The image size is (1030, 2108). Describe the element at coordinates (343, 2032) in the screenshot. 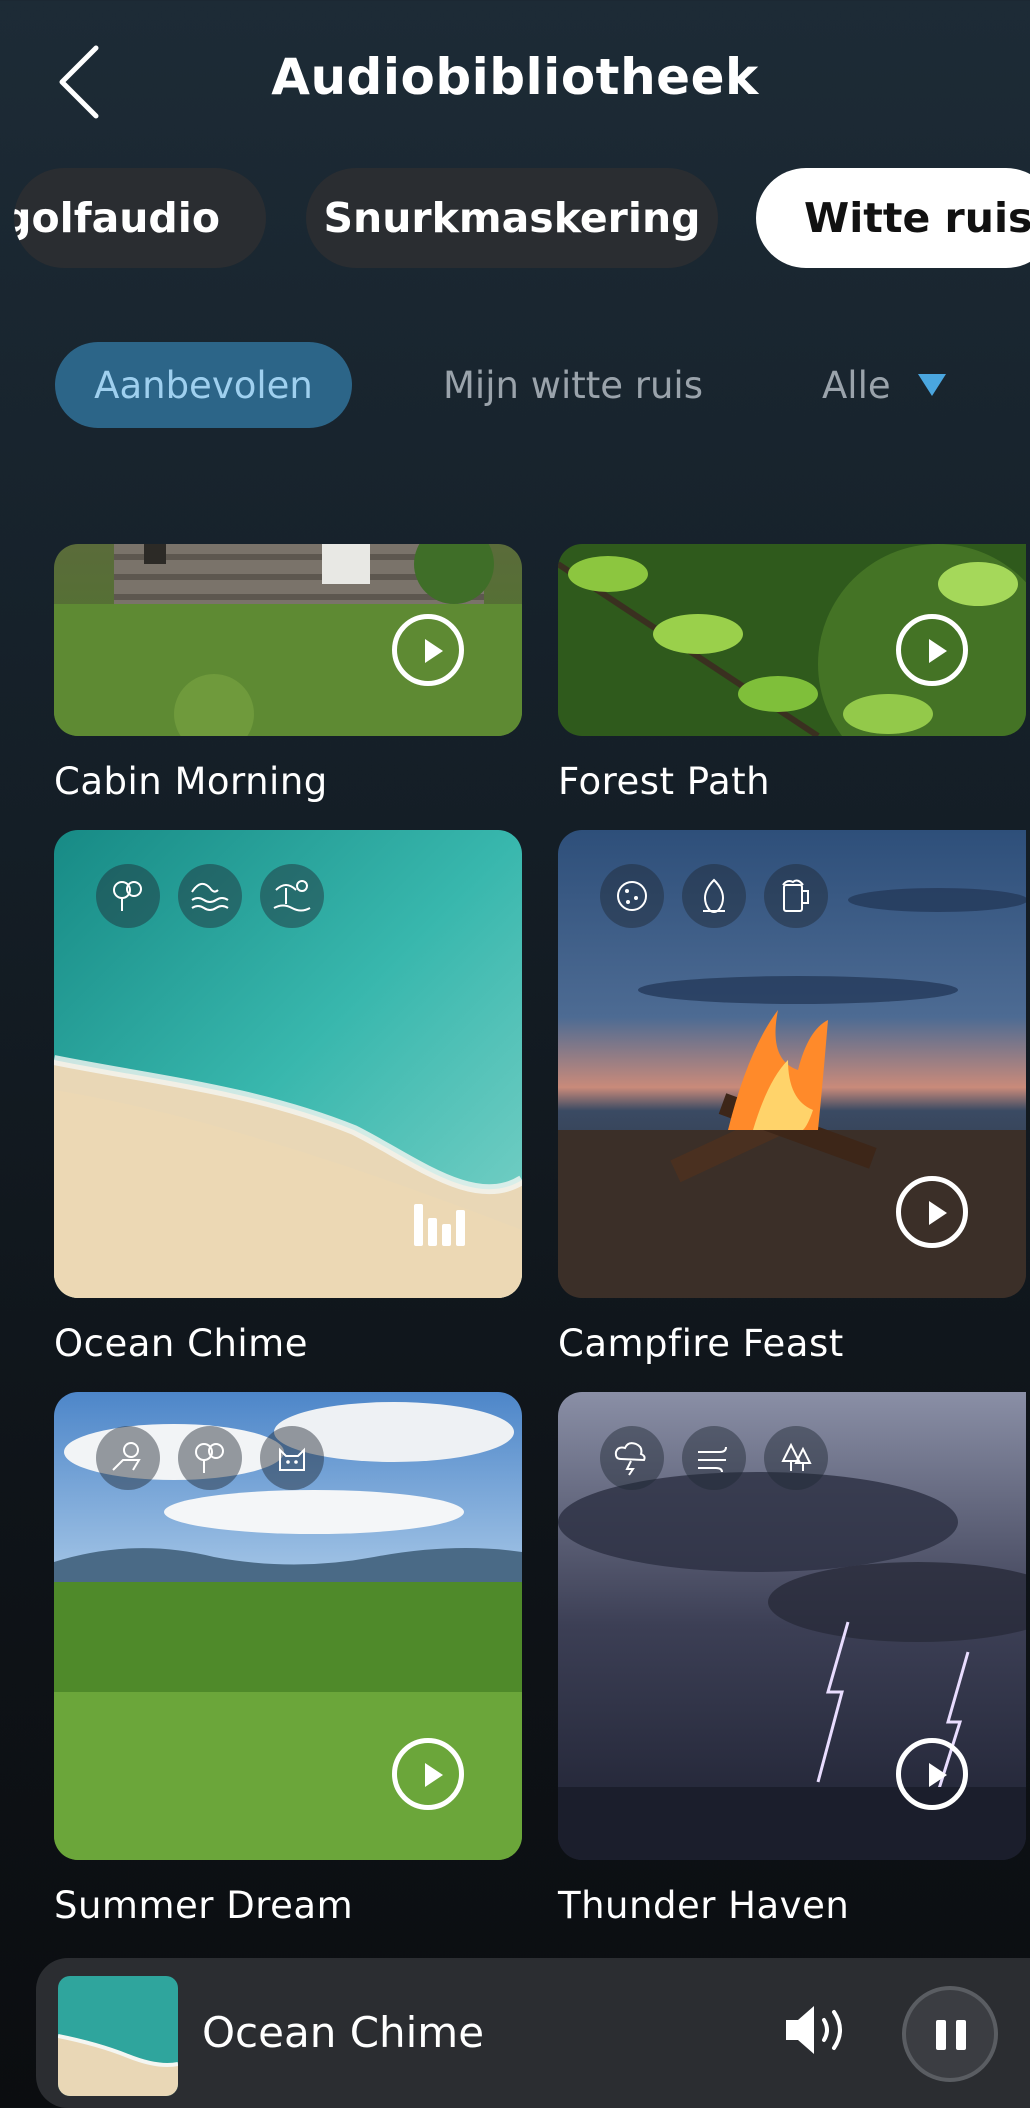

I see `player-track-title: Ocean Chime` at that location.